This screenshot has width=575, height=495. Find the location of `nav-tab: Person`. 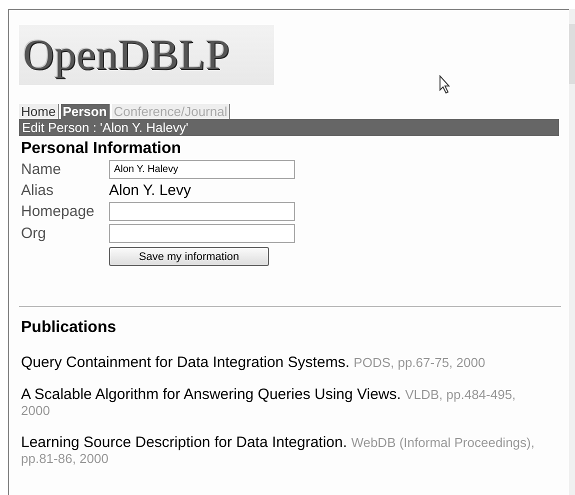

nav-tab: Person is located at coordinates (85, 111).